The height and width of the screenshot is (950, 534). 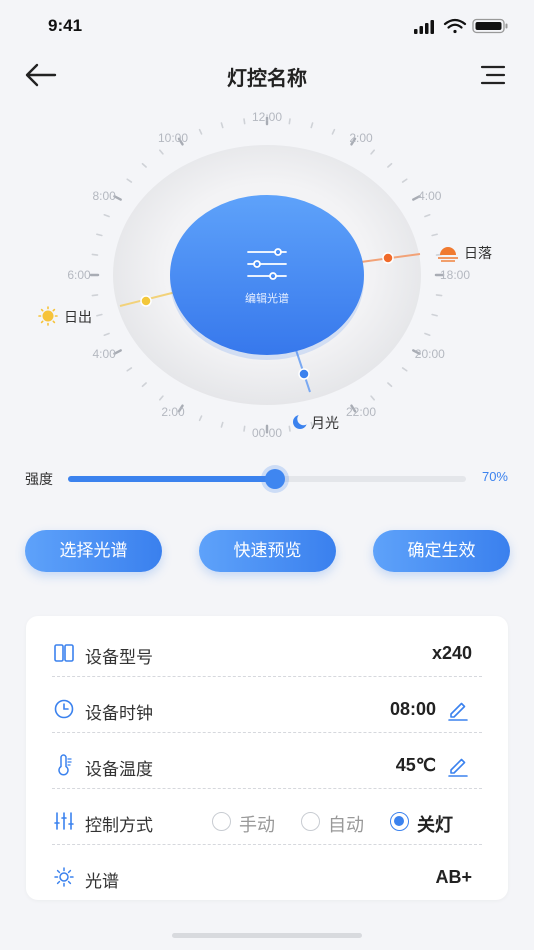 What do you see at coordinates (65, 25) in the screenshot?
I see `status-time: 9:41` at bounding box center [65, 25].